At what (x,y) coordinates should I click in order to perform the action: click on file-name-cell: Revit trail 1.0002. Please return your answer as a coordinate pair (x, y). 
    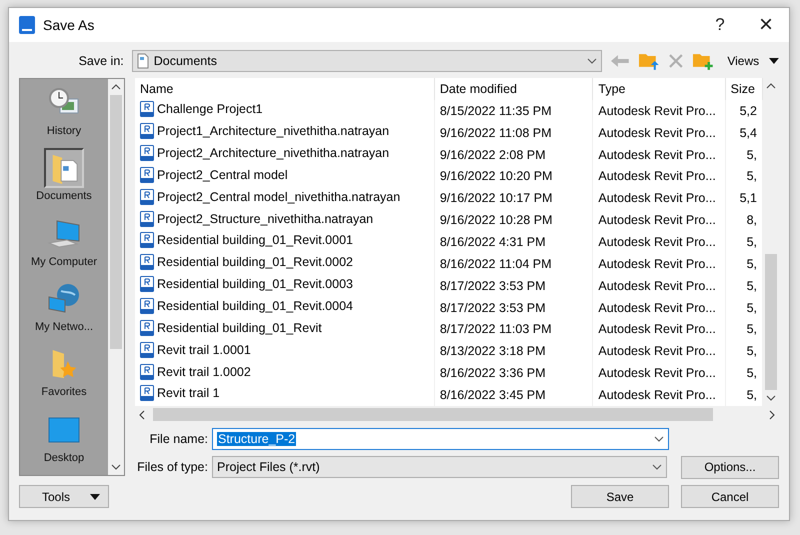
    Looking at the image, I should click on (204, 371).